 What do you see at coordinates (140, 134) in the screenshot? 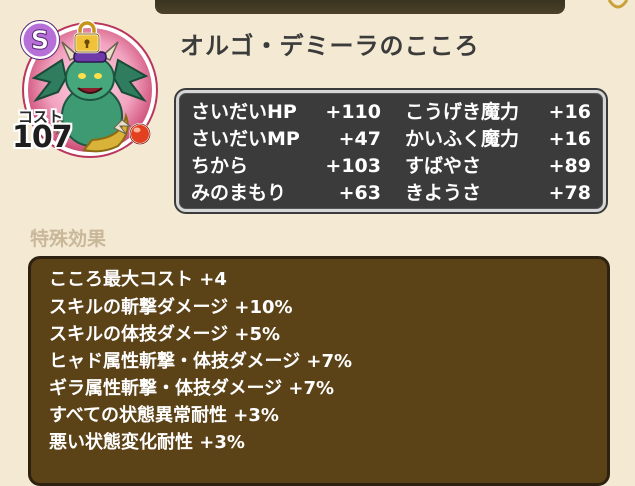
I see `red-orb-icon` at bounding box center [140, 134].